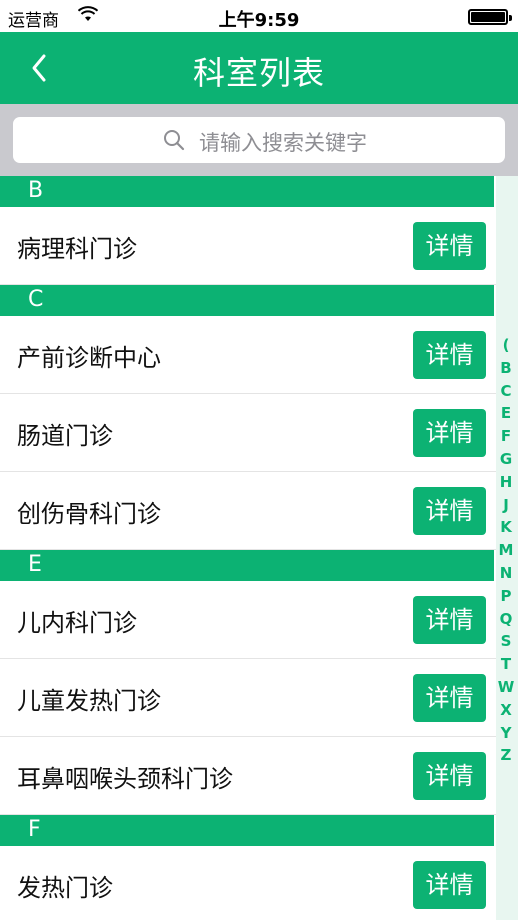 The image size is (518, 920). I want to click on index-letter: Q, so click(506, 619).